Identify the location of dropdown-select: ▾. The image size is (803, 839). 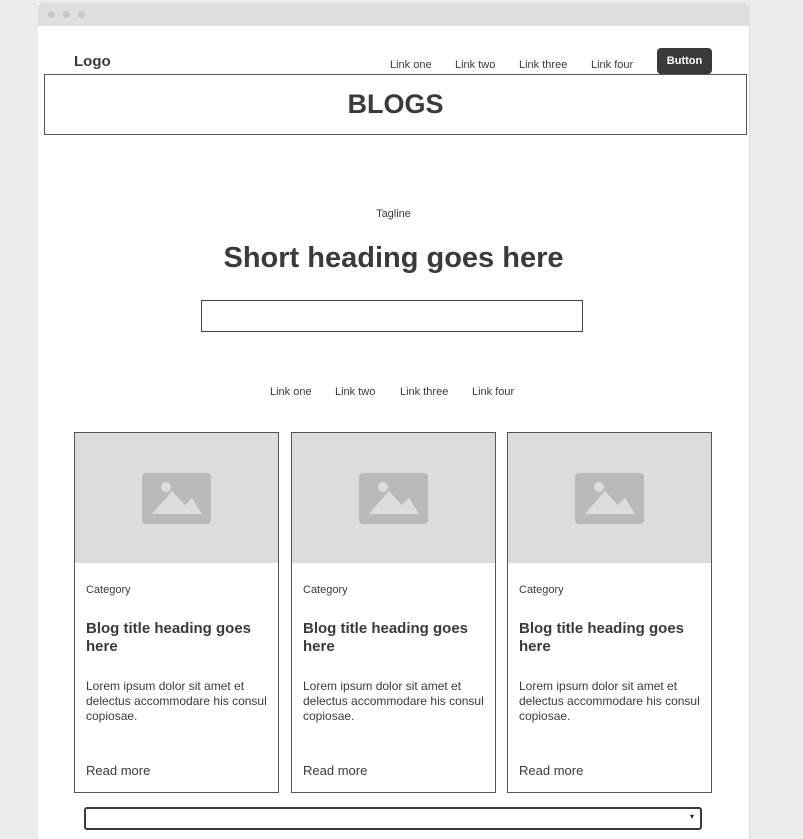
(393, 818).